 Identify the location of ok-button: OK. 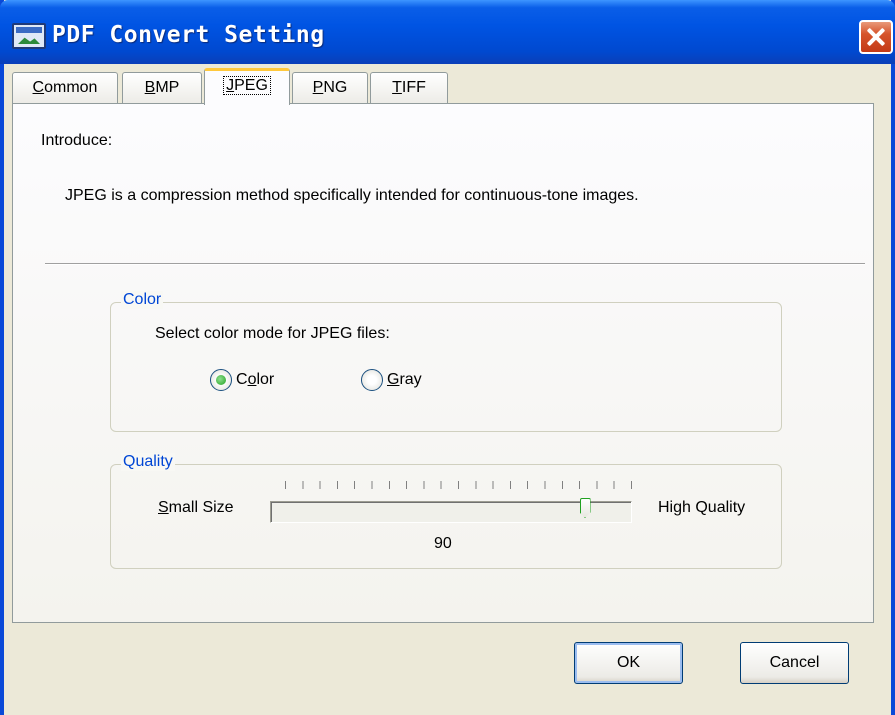
(628, 663).